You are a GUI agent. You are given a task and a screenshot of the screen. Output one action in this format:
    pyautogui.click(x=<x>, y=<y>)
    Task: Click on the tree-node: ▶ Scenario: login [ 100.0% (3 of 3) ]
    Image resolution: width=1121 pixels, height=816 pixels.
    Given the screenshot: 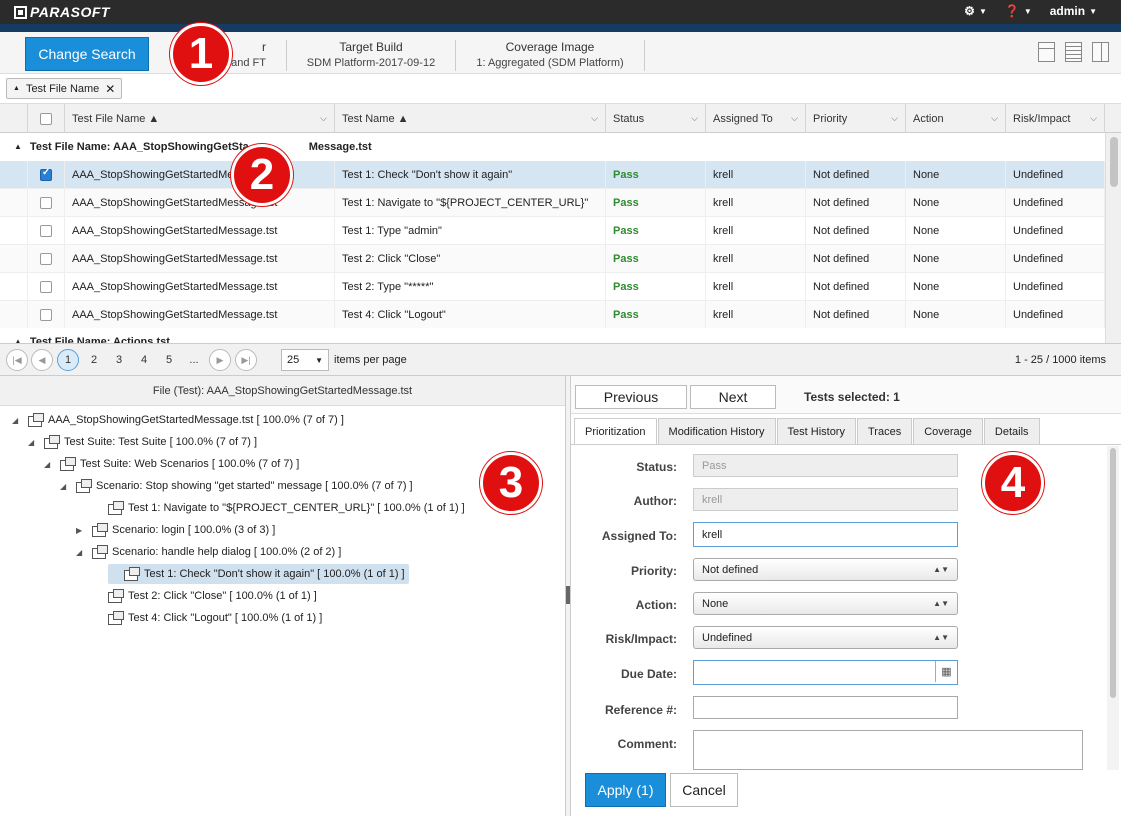 What is the action you would take?
    pyautogui.click(x=175, y=530)
    